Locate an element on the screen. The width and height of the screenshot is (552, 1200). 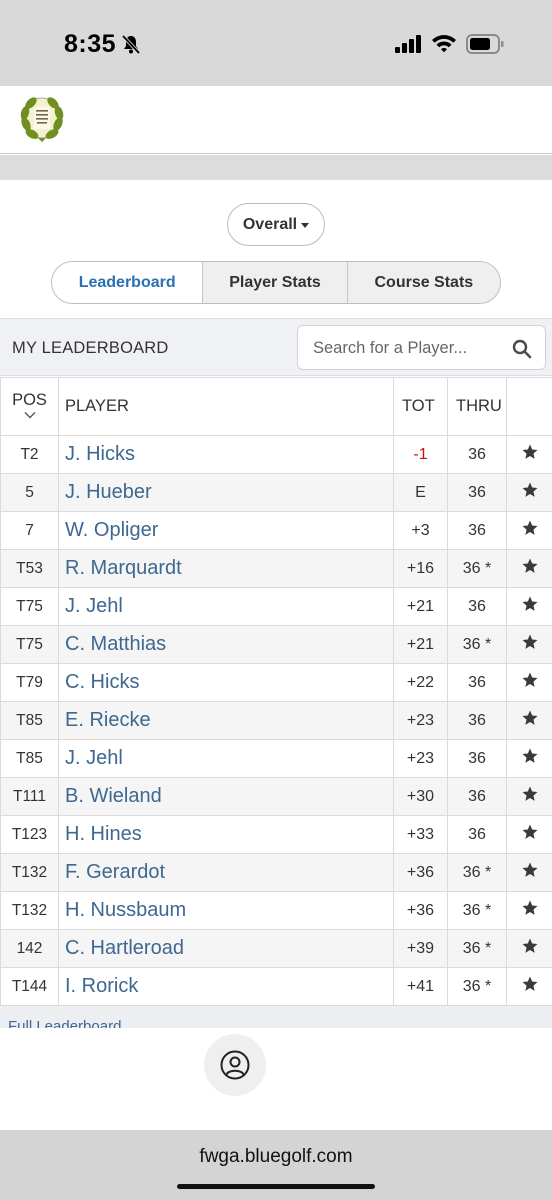
player-name-link: J. Hicks is located at coordinates (226, 454).